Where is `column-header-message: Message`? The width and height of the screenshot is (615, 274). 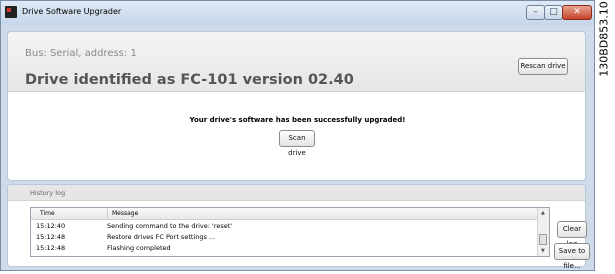
column-header-message: Message is located at coordinates (125, 213).